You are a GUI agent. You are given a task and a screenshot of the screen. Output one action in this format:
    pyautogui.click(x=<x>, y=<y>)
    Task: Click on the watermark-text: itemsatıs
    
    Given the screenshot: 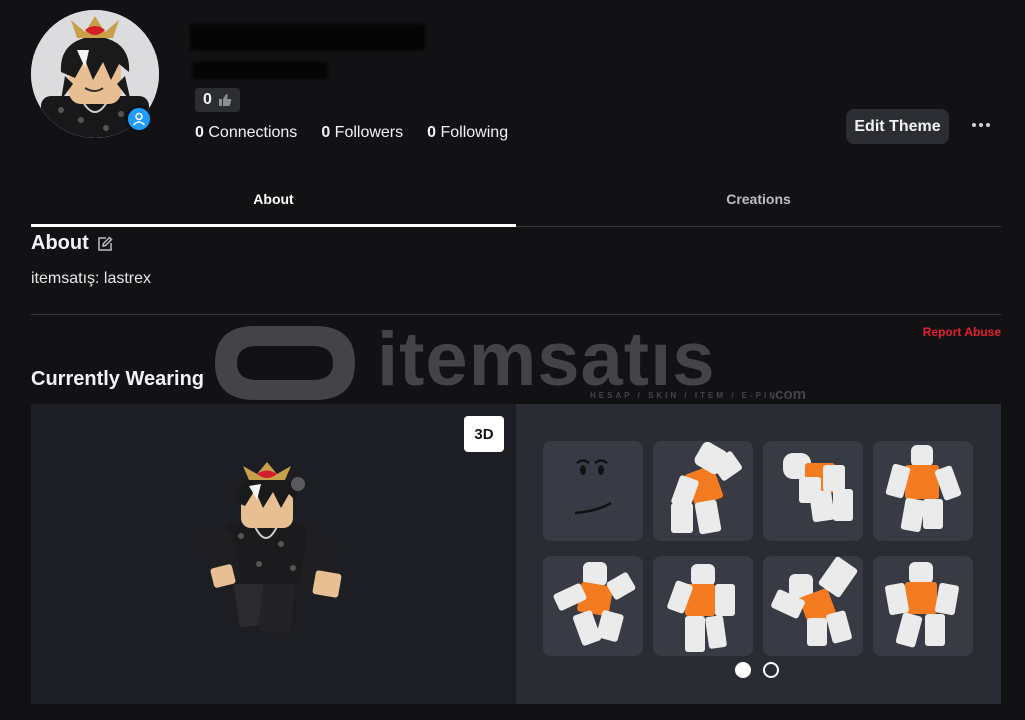 What is the action you would take?
    pyautogui.click(x=546, y=359)
    